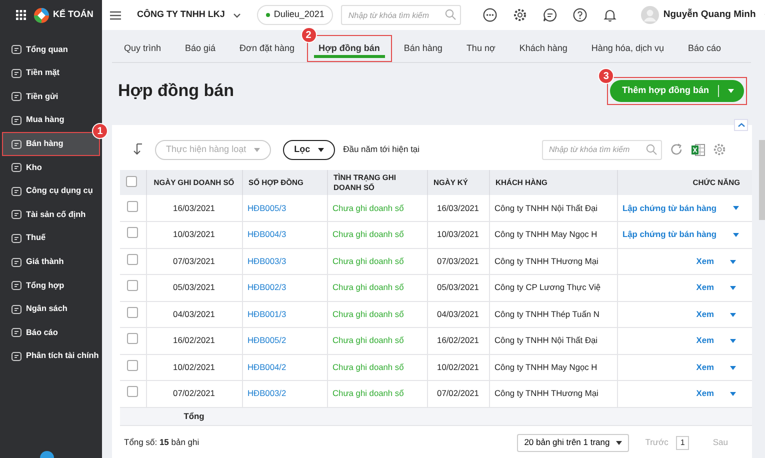 The height and width of the screenshot is (458, 765). I want to click on table-cell: 16/03/2021, so click(194, 207).